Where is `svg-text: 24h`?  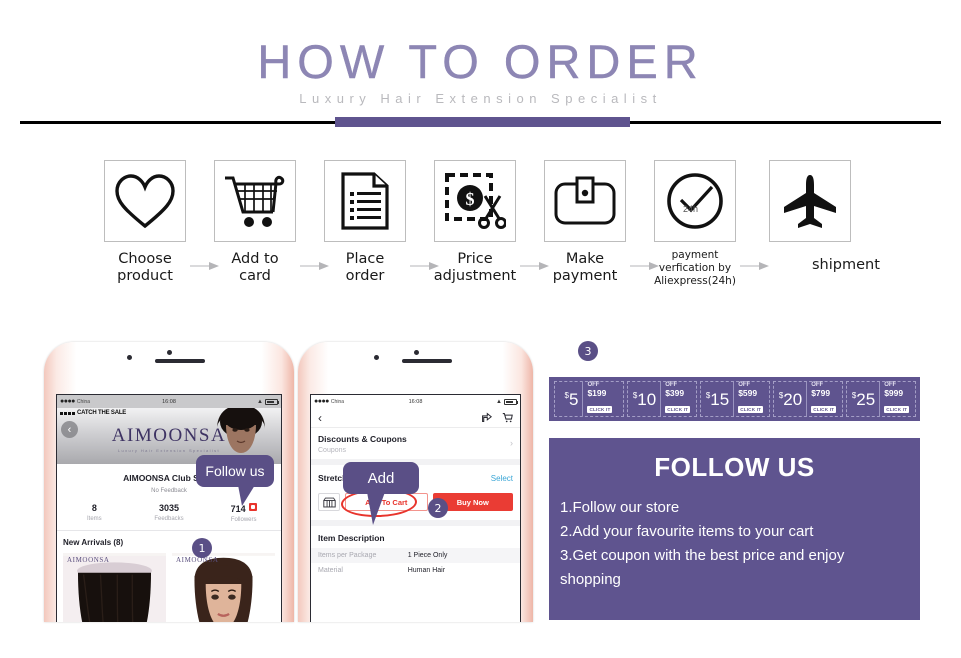
svg-text: 24h is located at coordinates (690, 209).